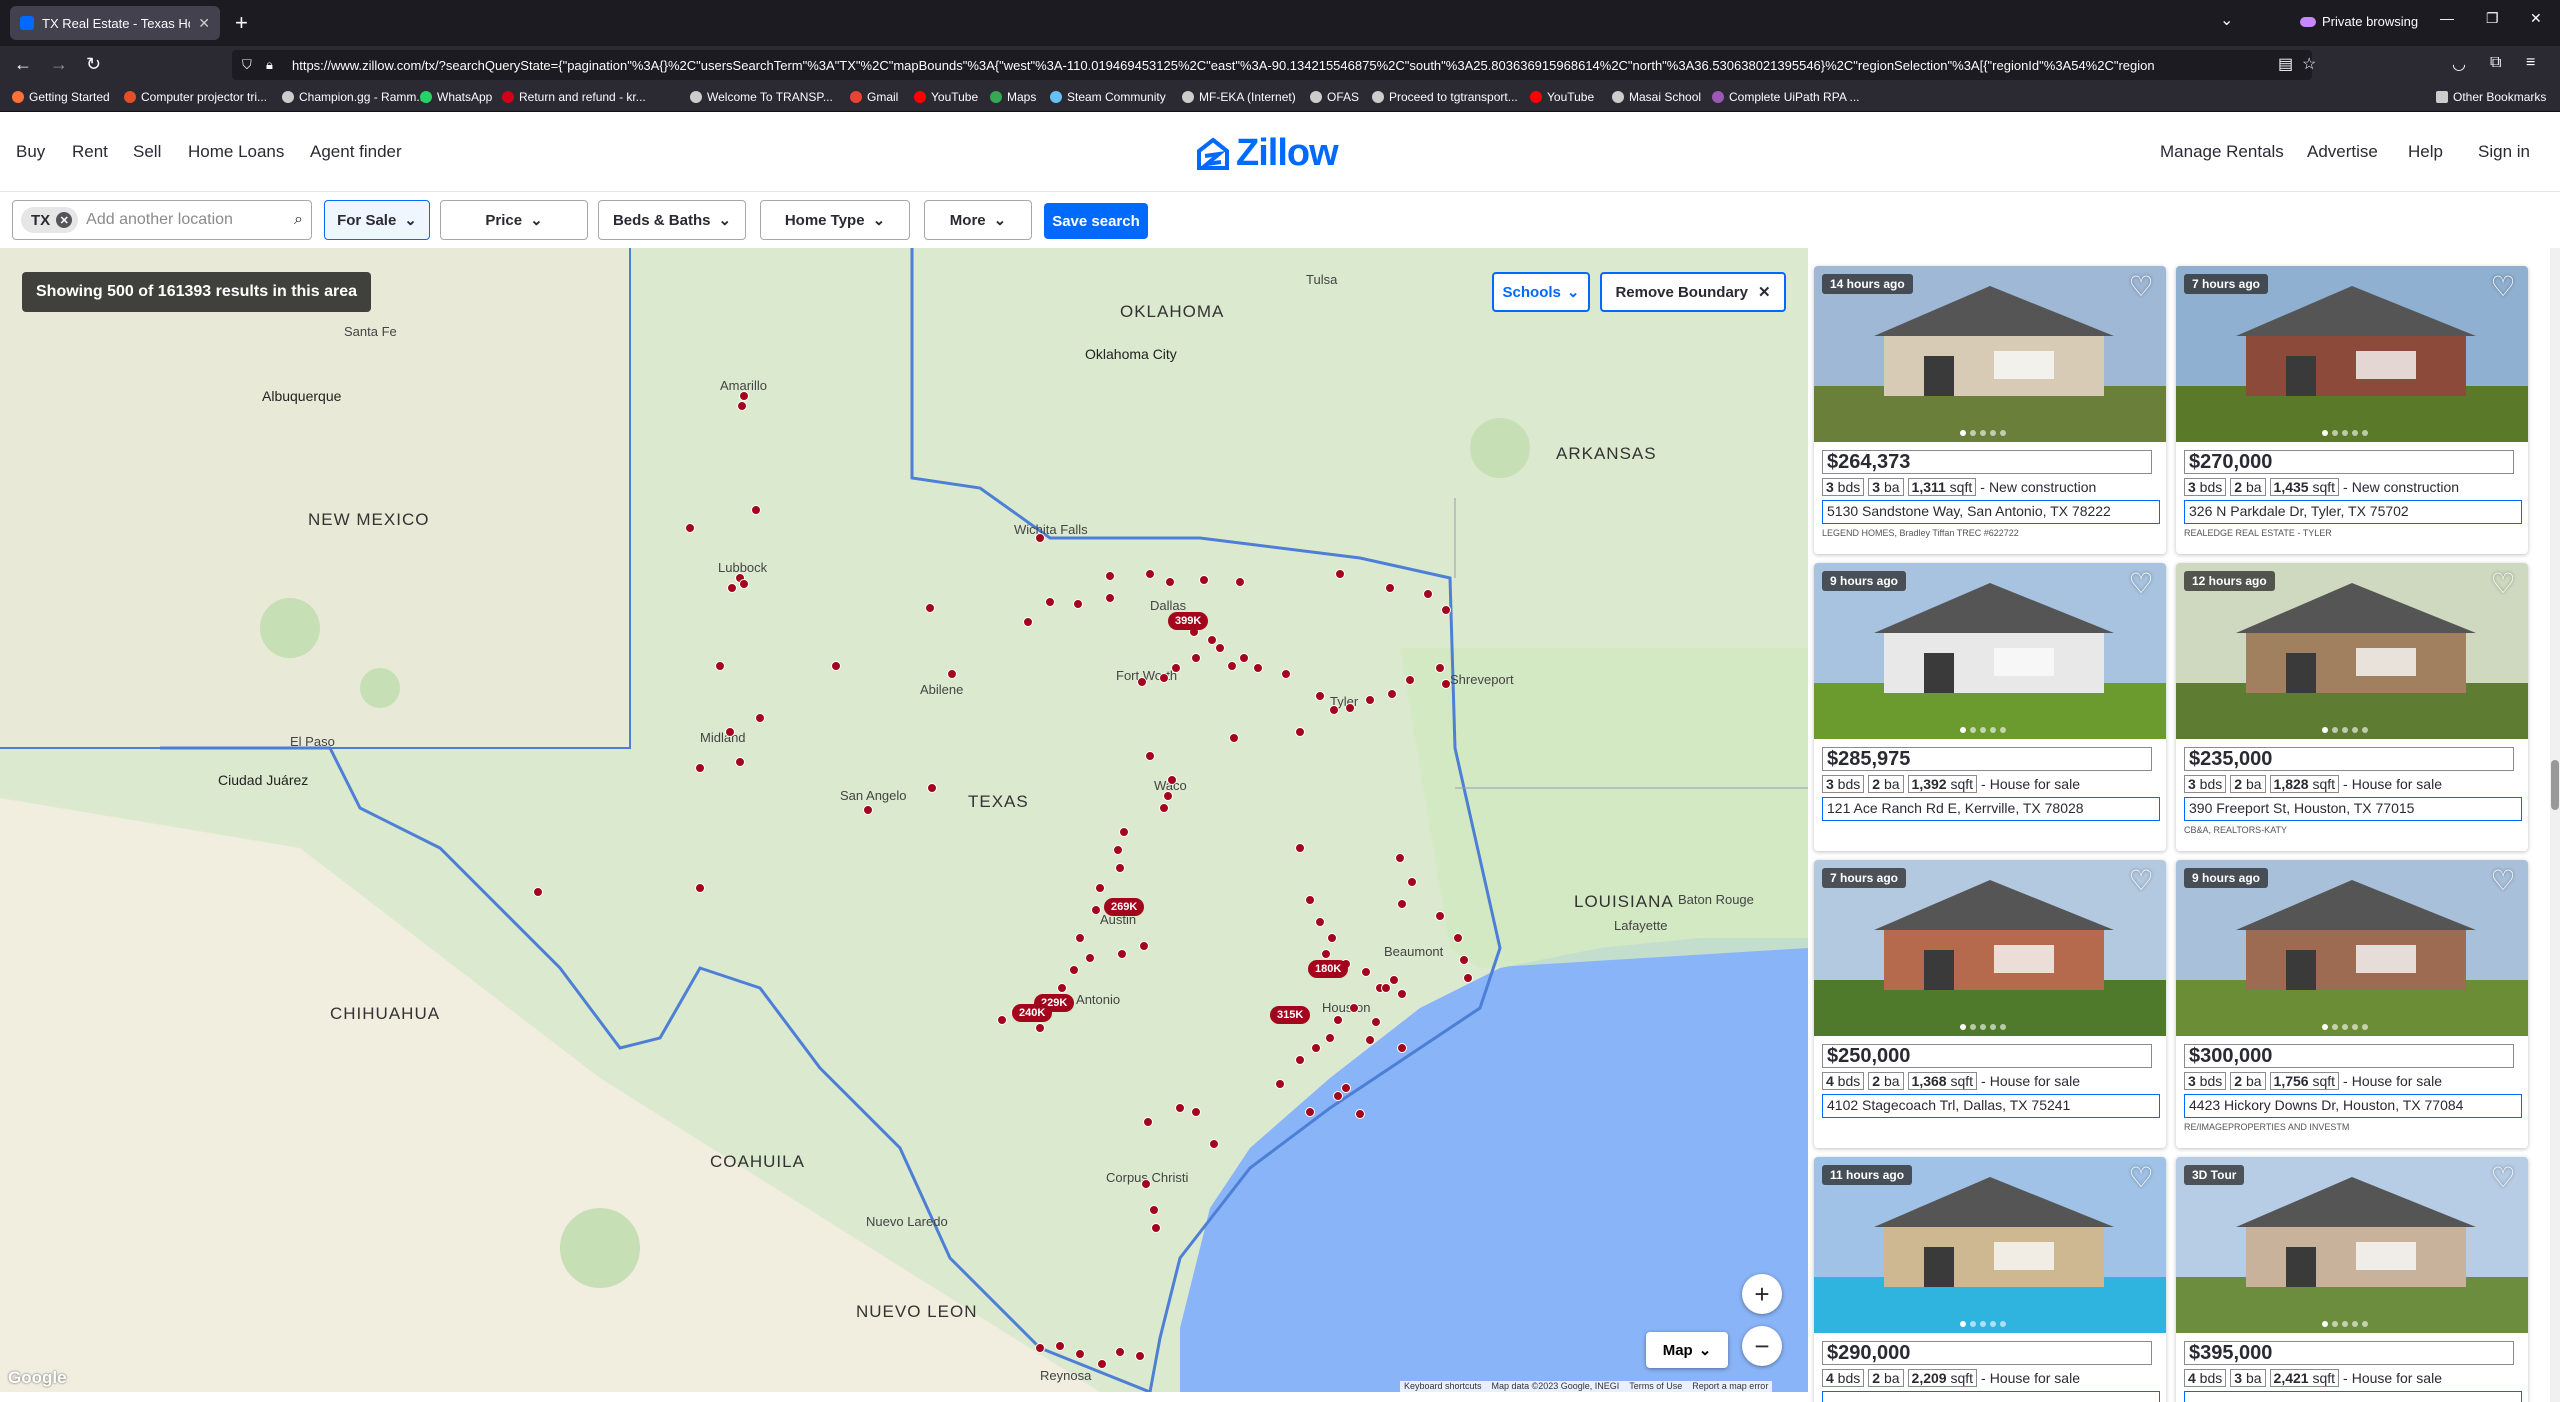  Describe the element at coordinates (1124, 907) in the screenshot. I see `price-pin: 269K` at that location.